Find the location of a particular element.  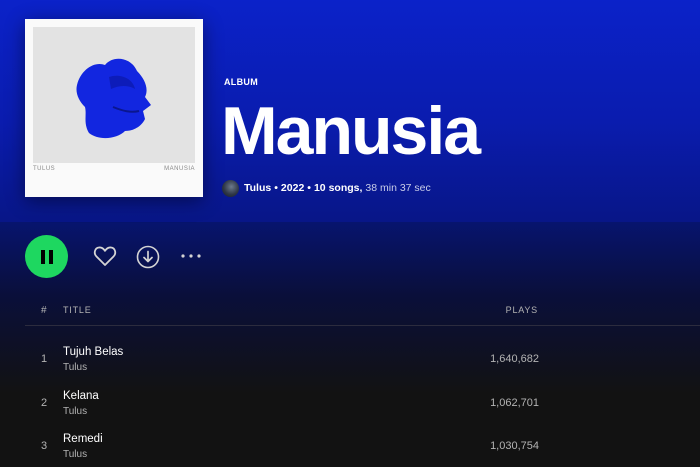

album-cover: TULUS MANUSIA is located at coordinates (114, 108).